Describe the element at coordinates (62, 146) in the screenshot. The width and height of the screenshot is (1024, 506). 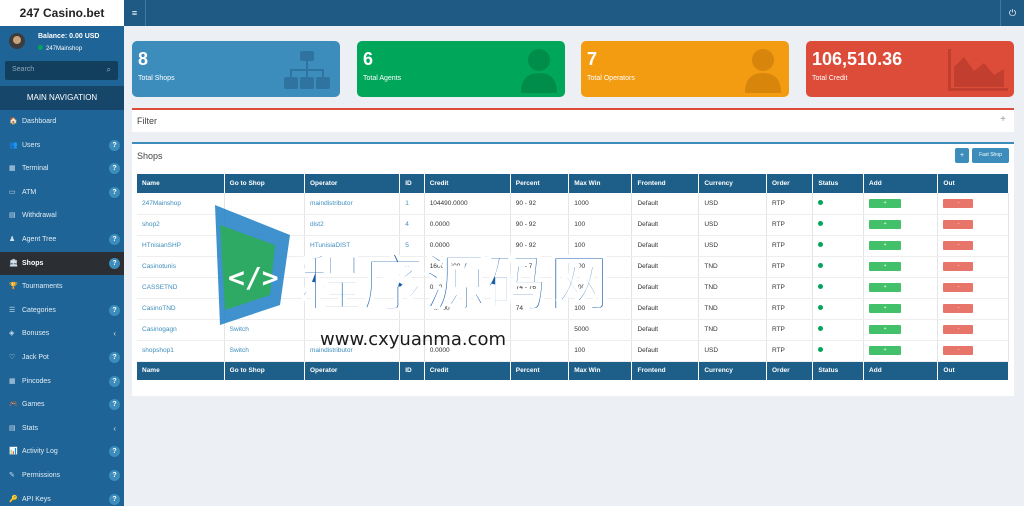
I see `sidebar-item-users: 👥 Users?` at that location.